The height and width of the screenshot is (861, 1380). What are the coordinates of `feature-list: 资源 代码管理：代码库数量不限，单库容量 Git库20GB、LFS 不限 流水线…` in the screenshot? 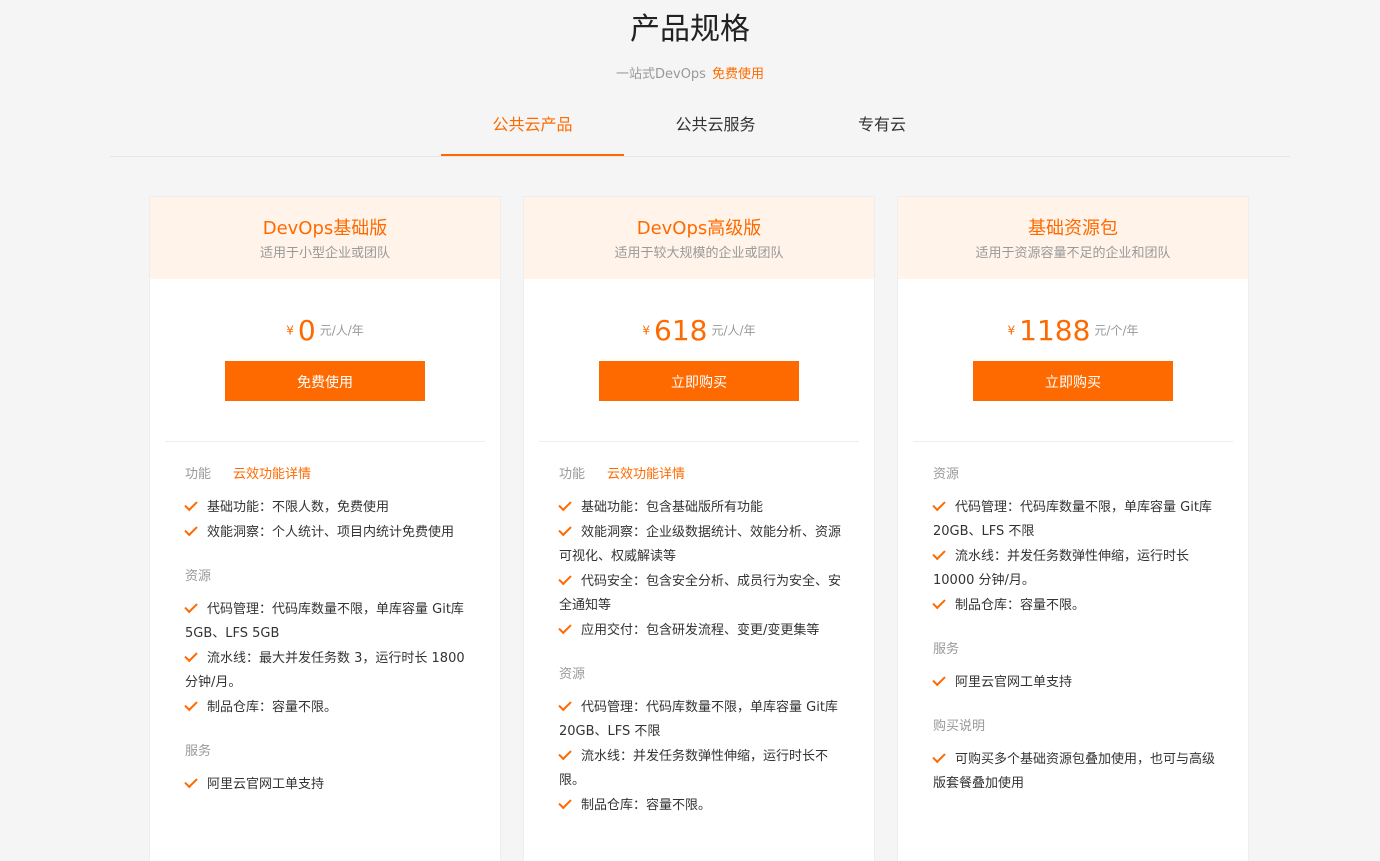 It's located at (1073, 619).